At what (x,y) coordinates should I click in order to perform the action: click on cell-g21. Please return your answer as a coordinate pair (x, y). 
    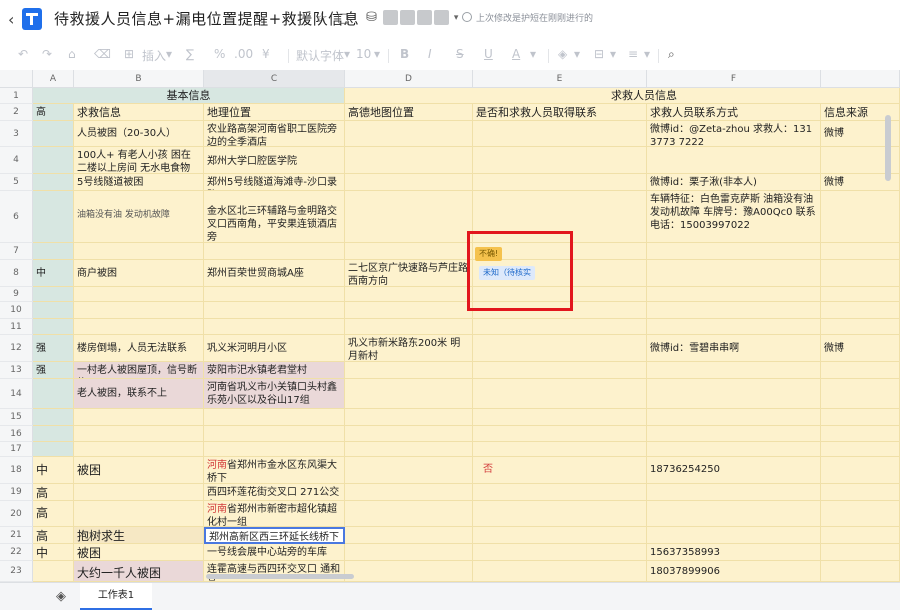
    Looking at the image, I should click on (860, 535).